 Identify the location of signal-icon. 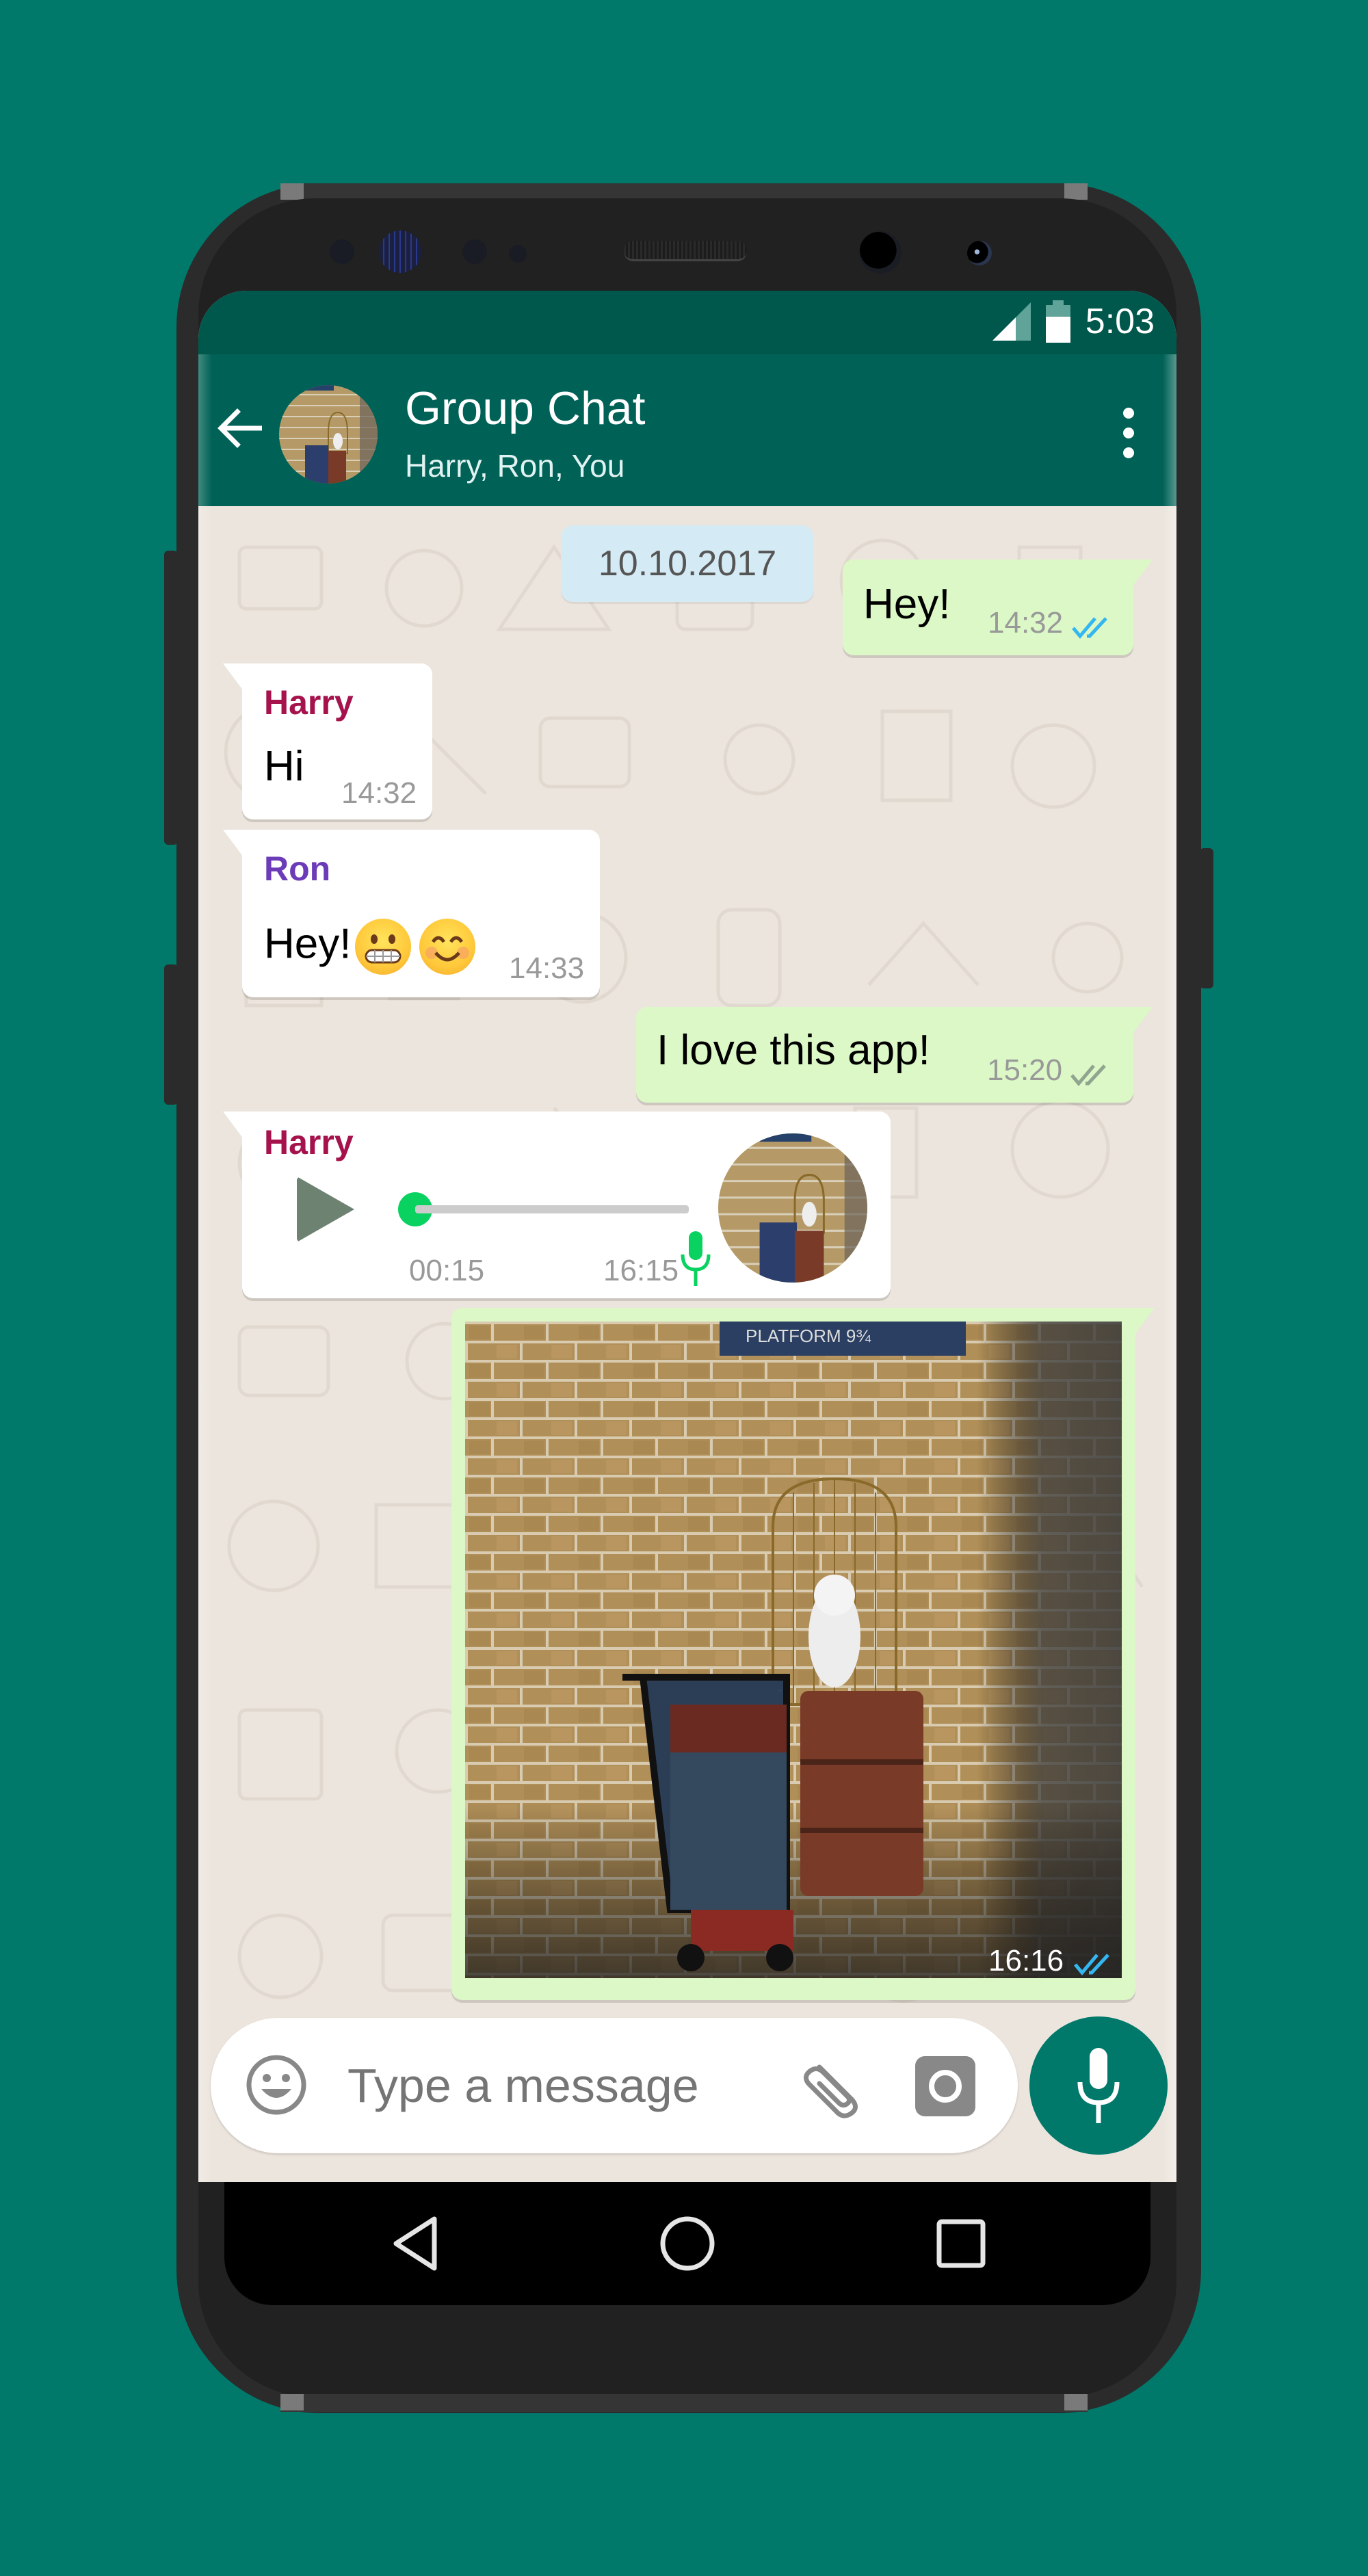
(1011, 321).